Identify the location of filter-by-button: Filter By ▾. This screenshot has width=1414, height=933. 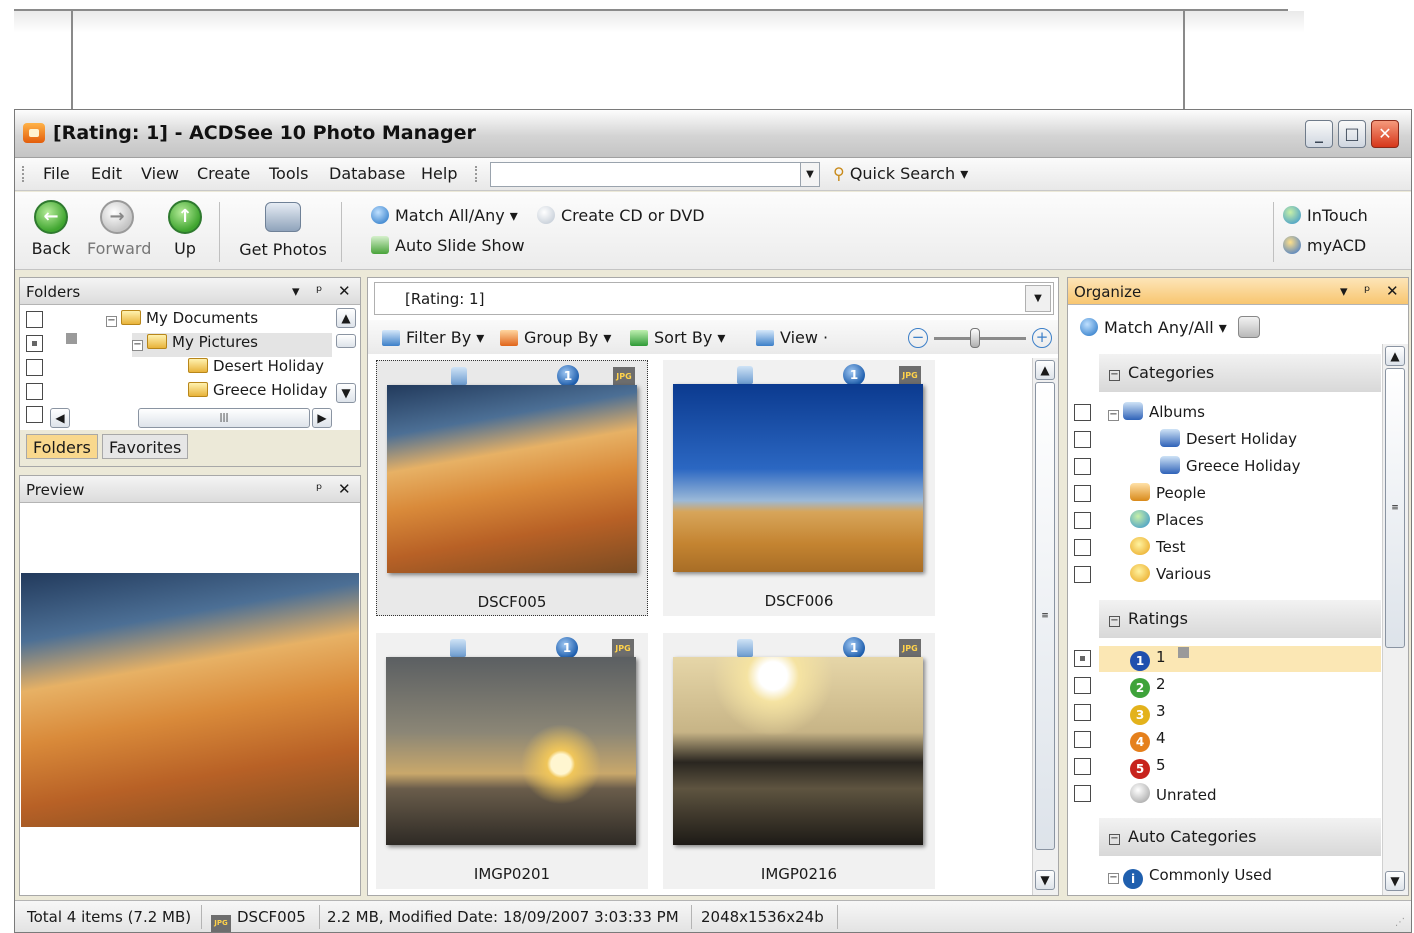
(433, 337).